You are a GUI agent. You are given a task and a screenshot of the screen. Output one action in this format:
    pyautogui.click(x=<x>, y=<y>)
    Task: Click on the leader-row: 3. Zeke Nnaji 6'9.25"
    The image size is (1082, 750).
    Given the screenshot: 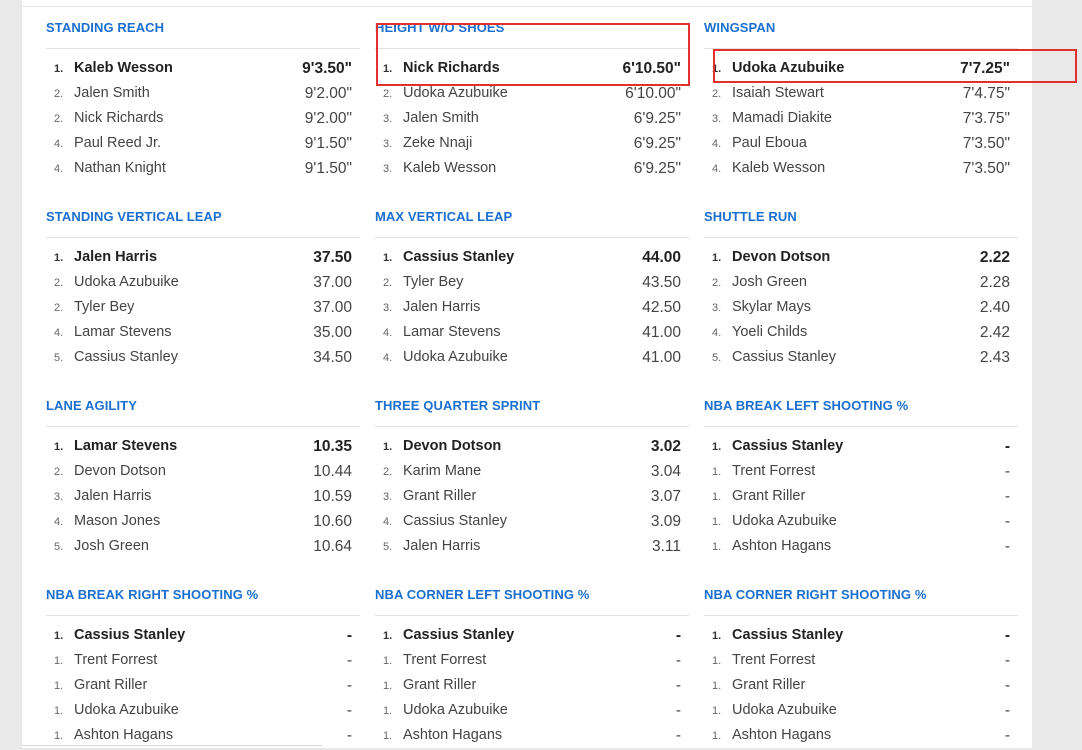 What is the action you would take?
    pyautogui.click(x=532, y=145)
    